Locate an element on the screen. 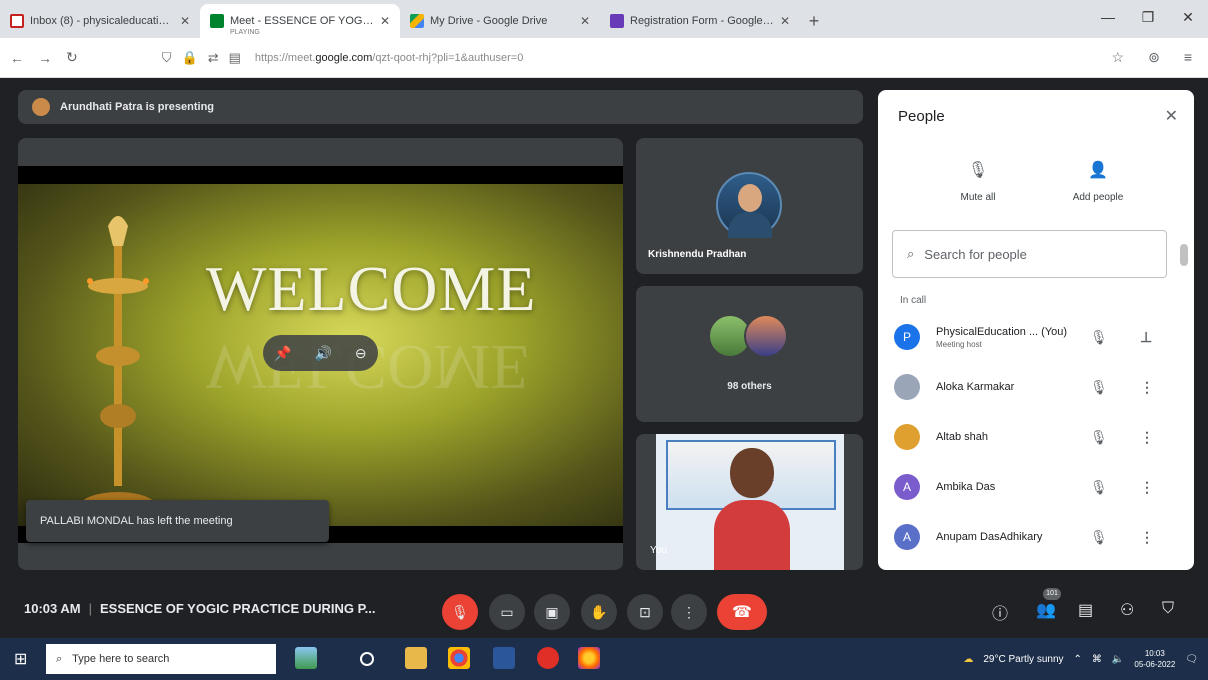 The height and width of the screenshot is (680, 1208). clock-date: 05-06-2022 is located at coordinates (1155, 664).